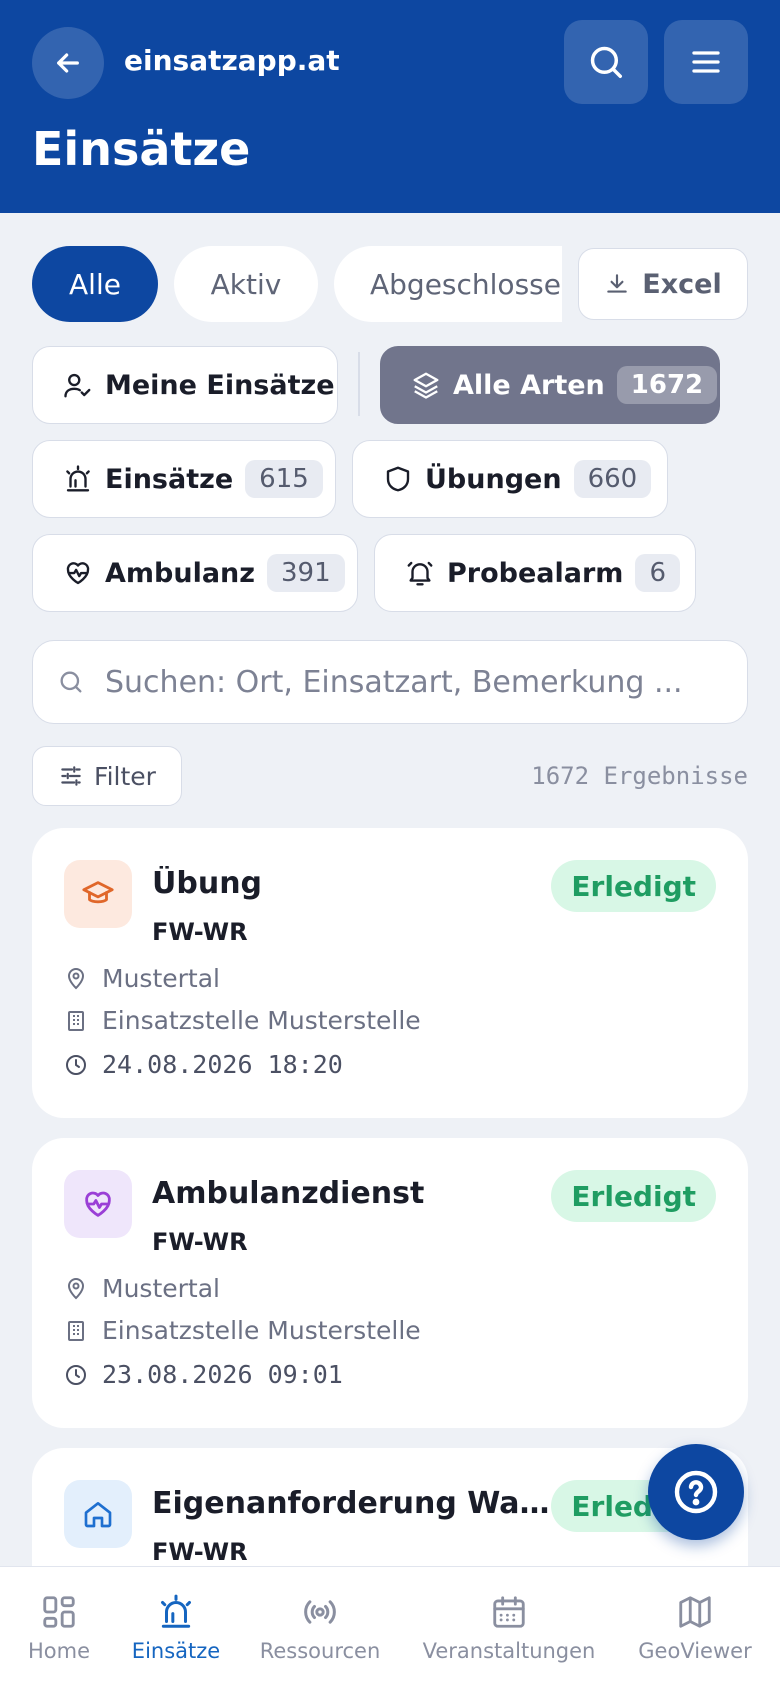 The height and width of the screenshot is (1688, 780). I want to click on site-name: einsatzapp.at, so click(232, 60).